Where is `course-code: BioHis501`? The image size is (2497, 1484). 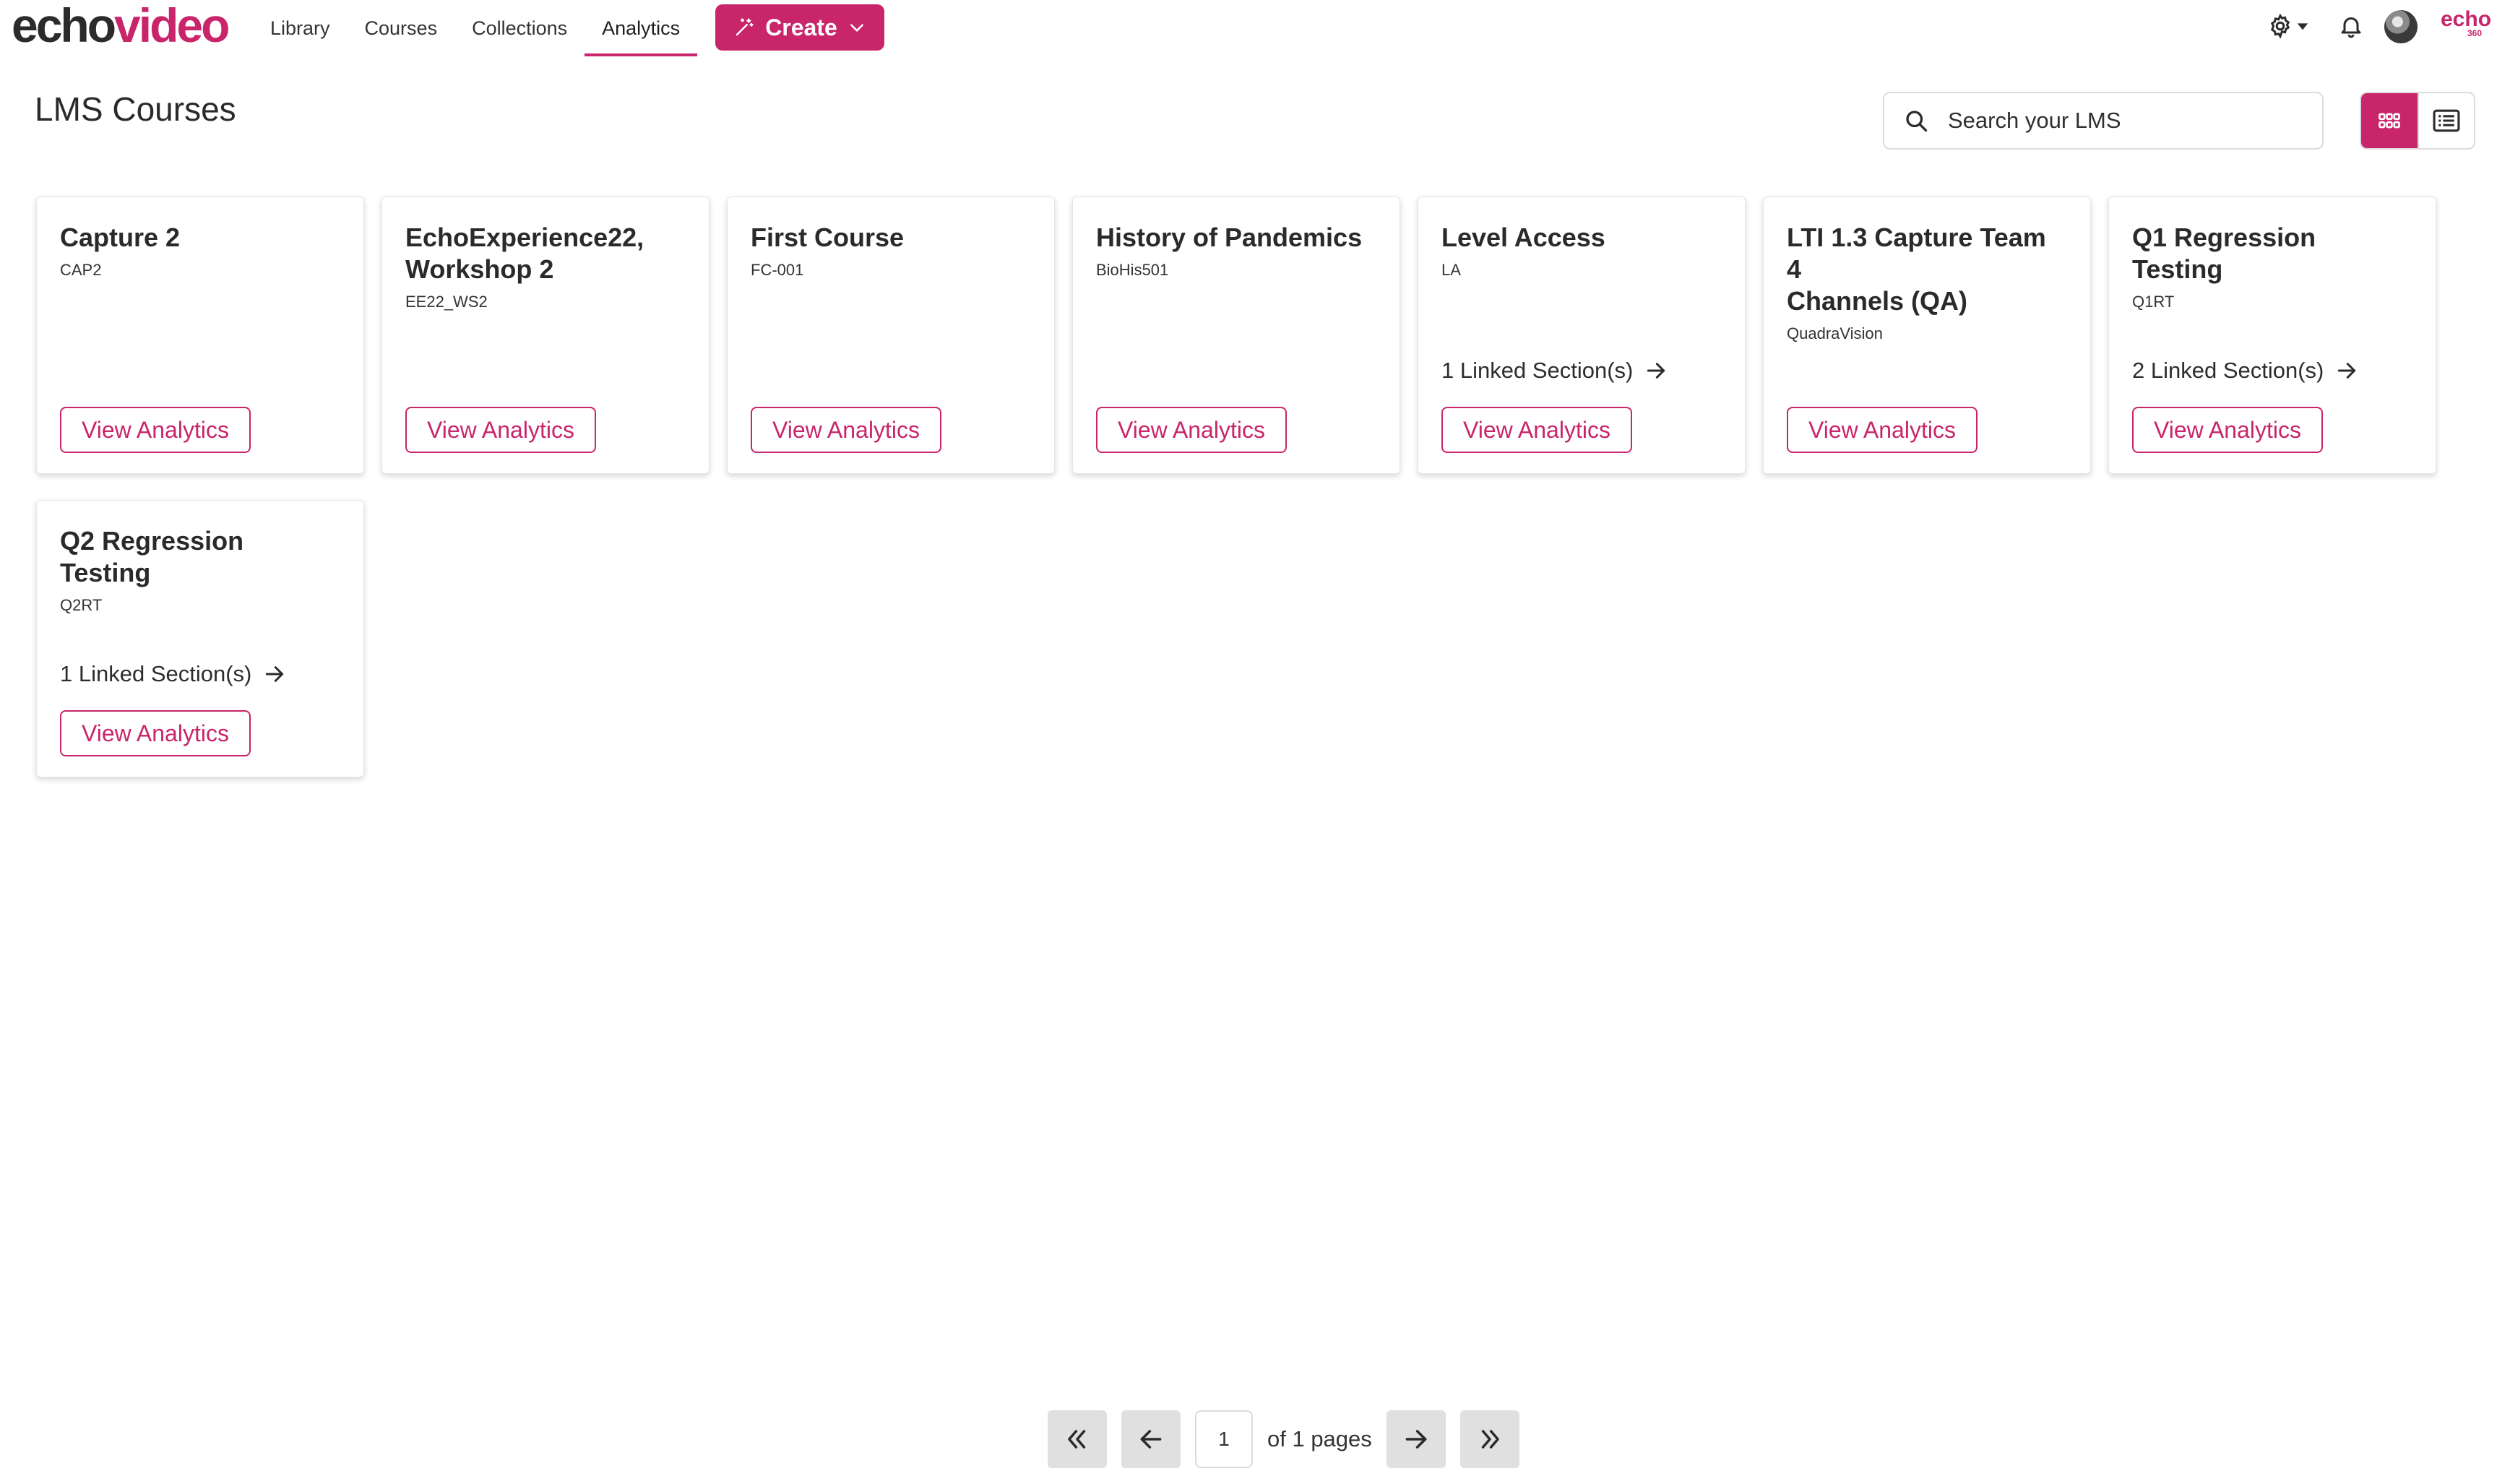 course-code: BioHis501 is located at coordinates (1132, 270).